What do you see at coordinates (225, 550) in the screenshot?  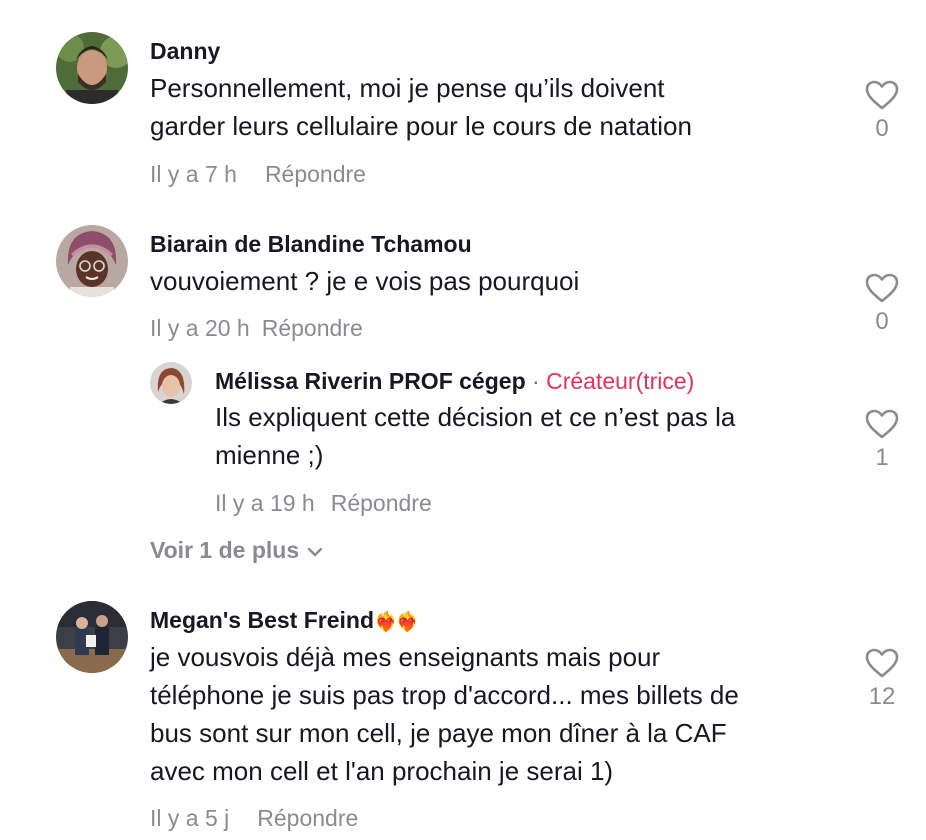 I see `view-more-replies-label: Voir 1 de plus` at bounding box center [225, 550].